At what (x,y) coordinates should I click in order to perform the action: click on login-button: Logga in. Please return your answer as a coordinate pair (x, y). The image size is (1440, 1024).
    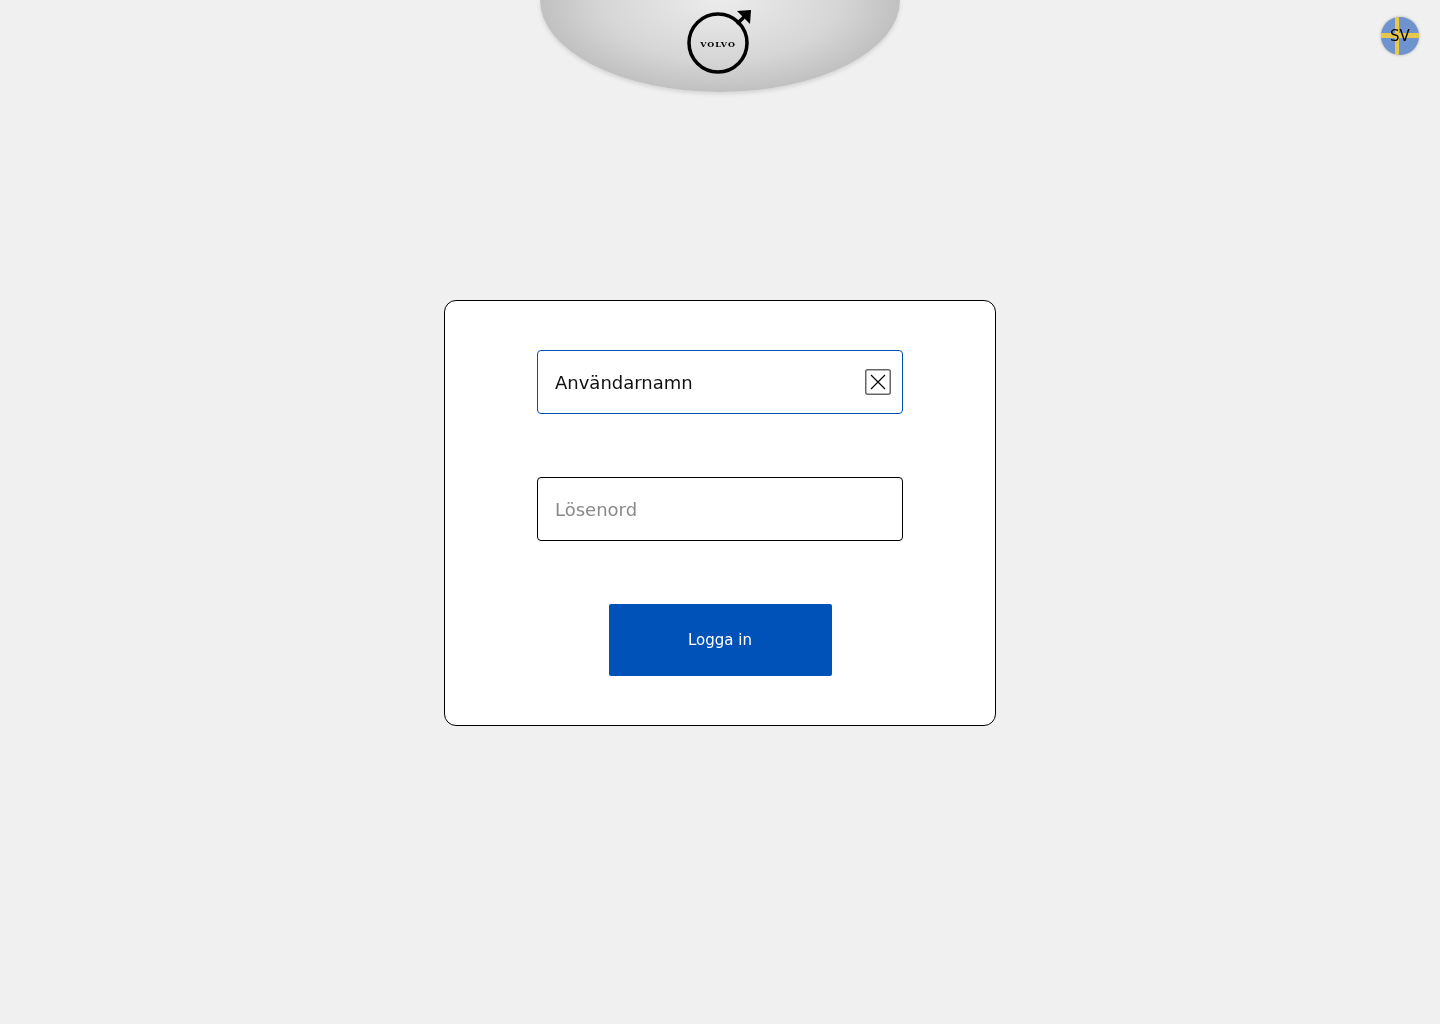
    Looking at the image, I should click on (720, 640).